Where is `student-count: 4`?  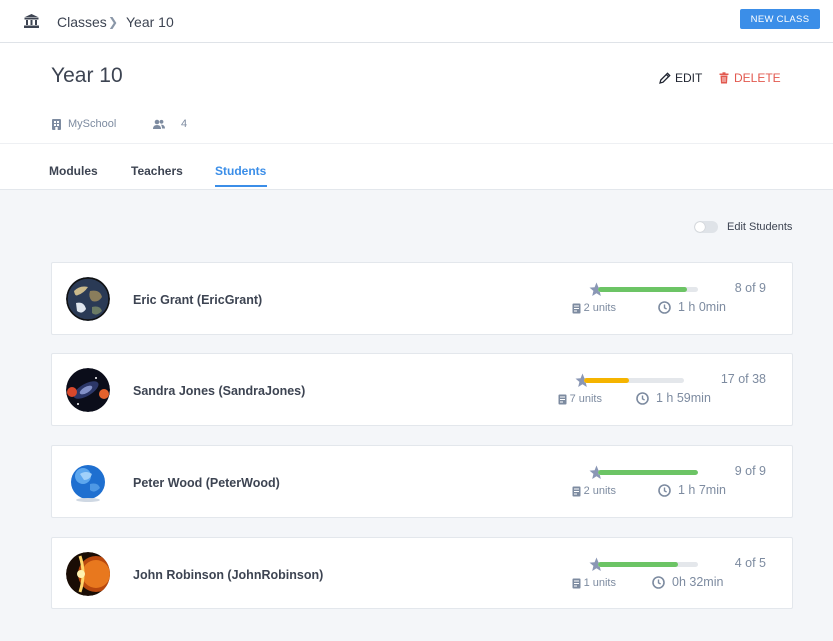 student-count: 4 is located at coordinates (184, 124).